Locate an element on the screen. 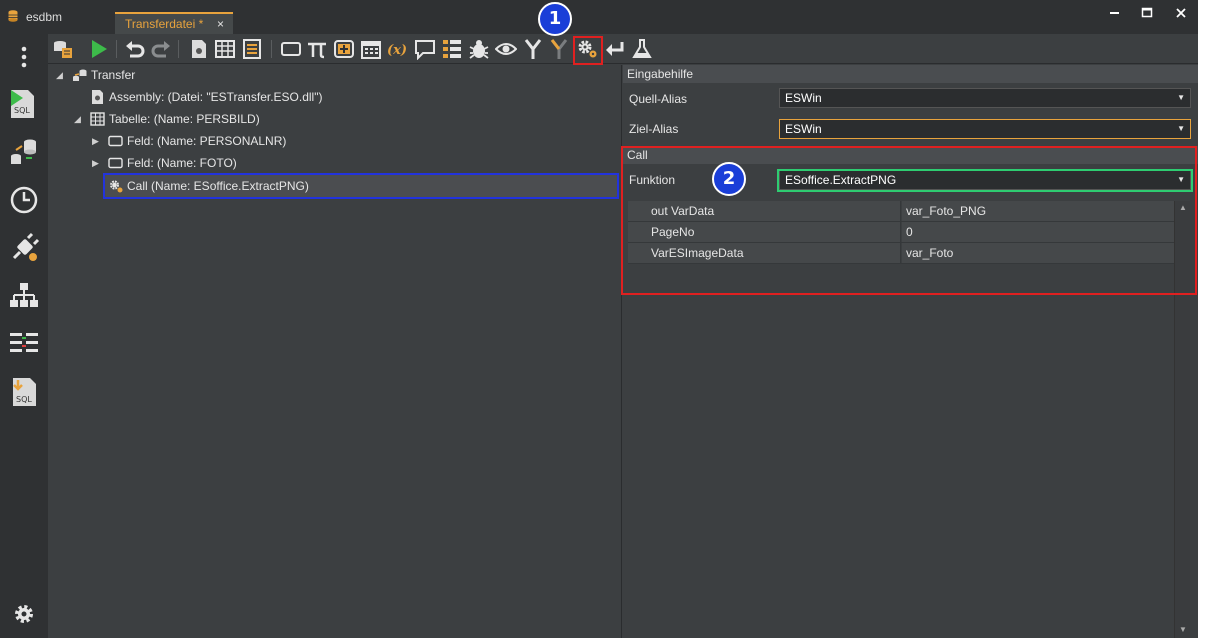 The image size is (1209, 638). rectangle-icon is located at coordinates (291, 49).